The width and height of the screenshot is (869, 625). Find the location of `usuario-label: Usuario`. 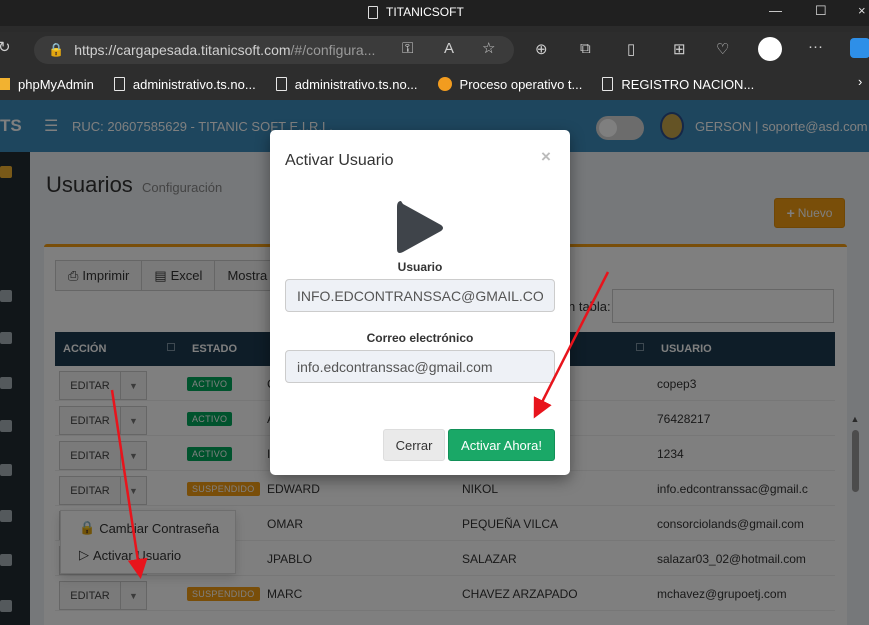

usuario-label: Usuario is located at coordinates (420, 267).